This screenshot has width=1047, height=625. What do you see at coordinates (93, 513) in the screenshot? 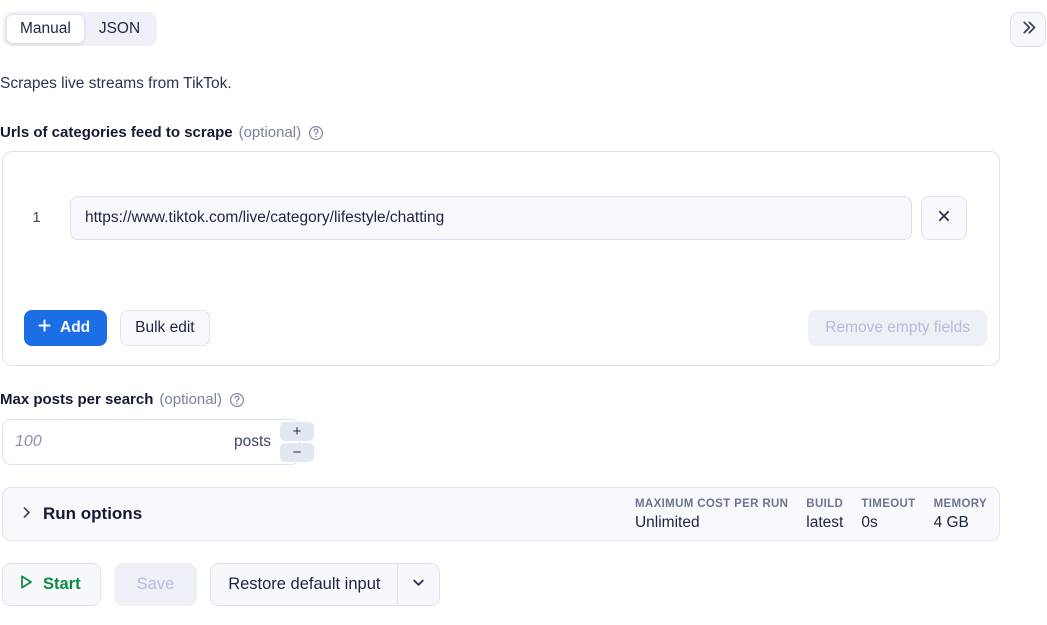
I see `run-options-title-label: Run options` at bounding box center [93, 513].